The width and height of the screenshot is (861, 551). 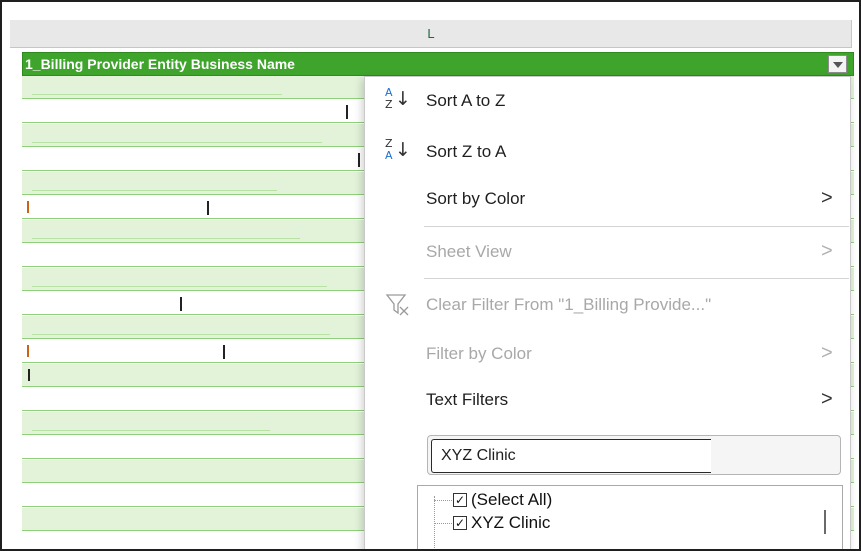 I want to click on menu-item-sort-a-to-z: A Z ↓ Sort A to Z, so click(x=608, y=101).